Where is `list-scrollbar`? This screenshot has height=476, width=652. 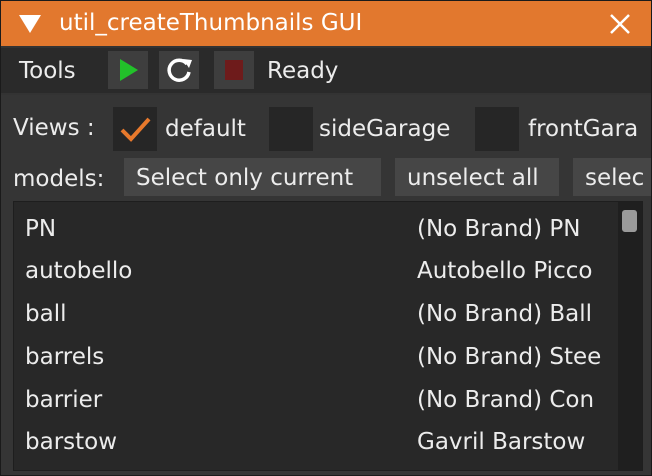 list-scrollbar is located at coordinates (630, 336).